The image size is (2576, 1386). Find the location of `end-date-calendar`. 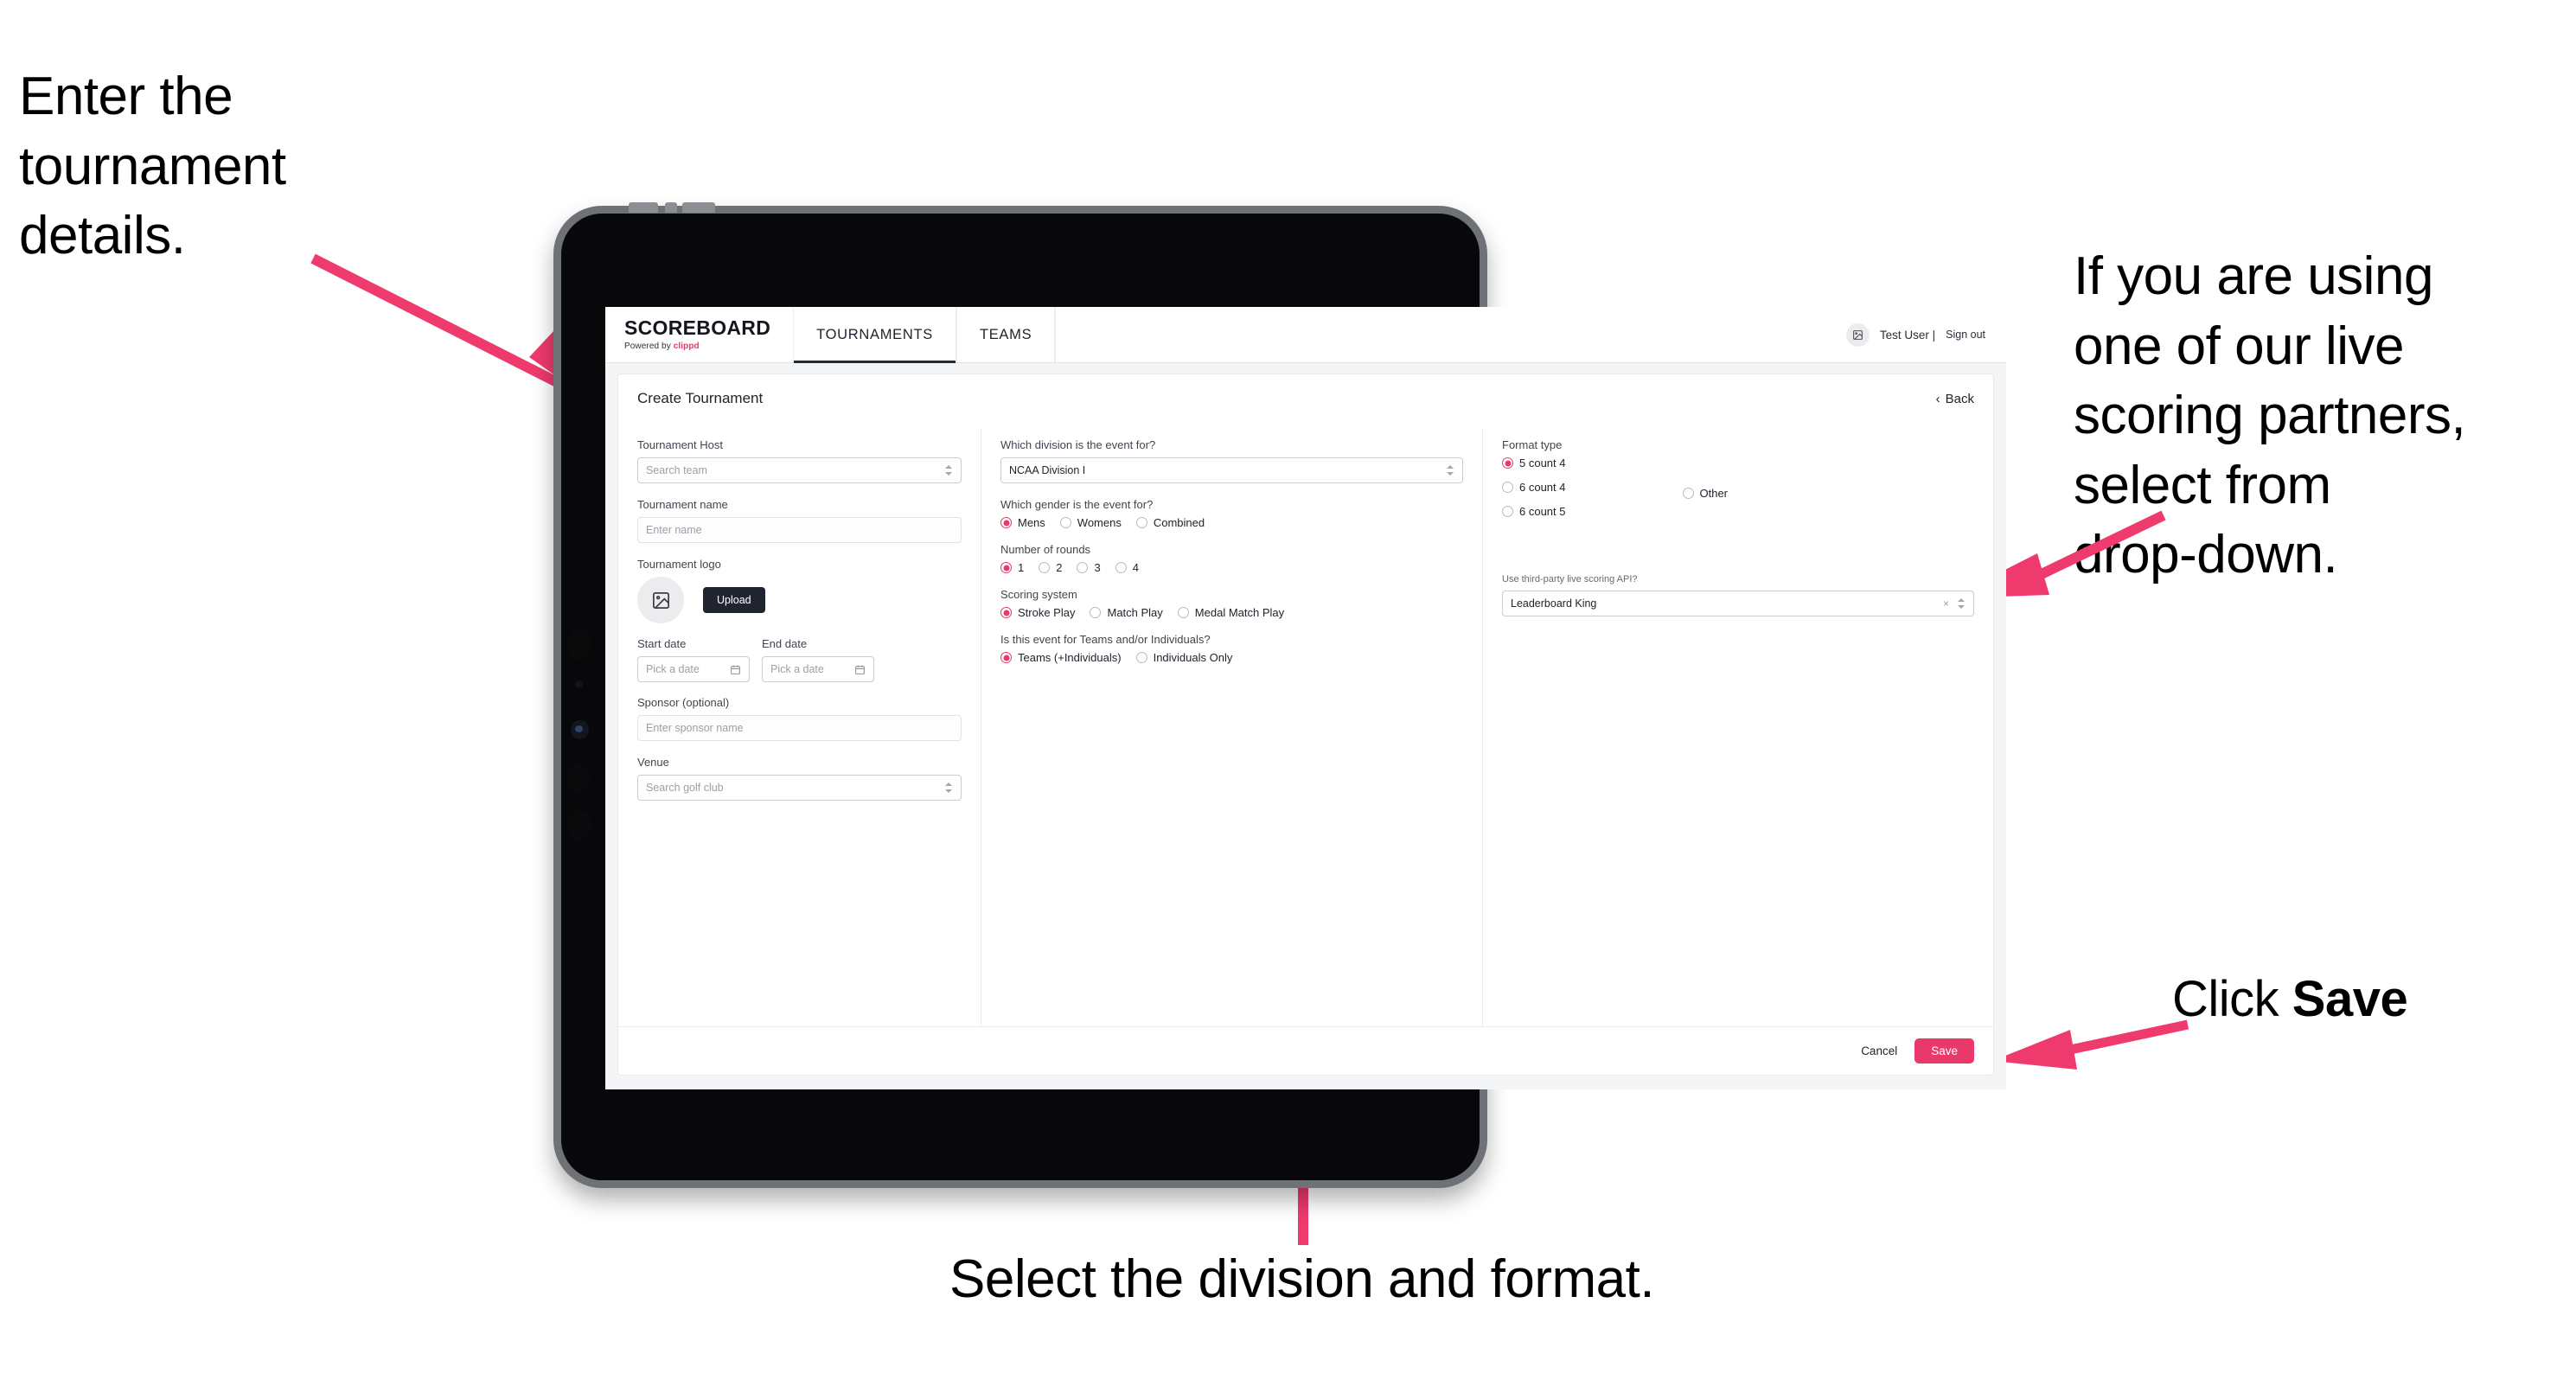

end-date-calendar is located at coordinates (860, 669).